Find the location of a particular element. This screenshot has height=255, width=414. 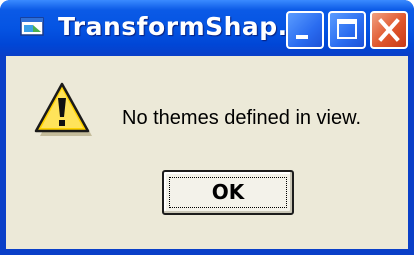

warning-icon is located at coordinates (63, 110).